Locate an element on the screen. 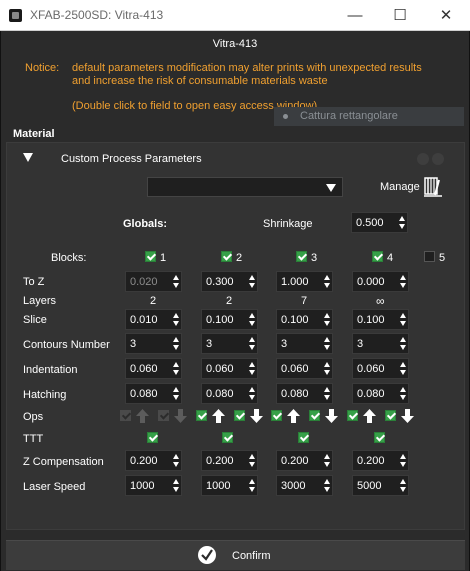 The image size is (470, 571). ttt-block-3-checkbox is located at coordinates (303, 437).